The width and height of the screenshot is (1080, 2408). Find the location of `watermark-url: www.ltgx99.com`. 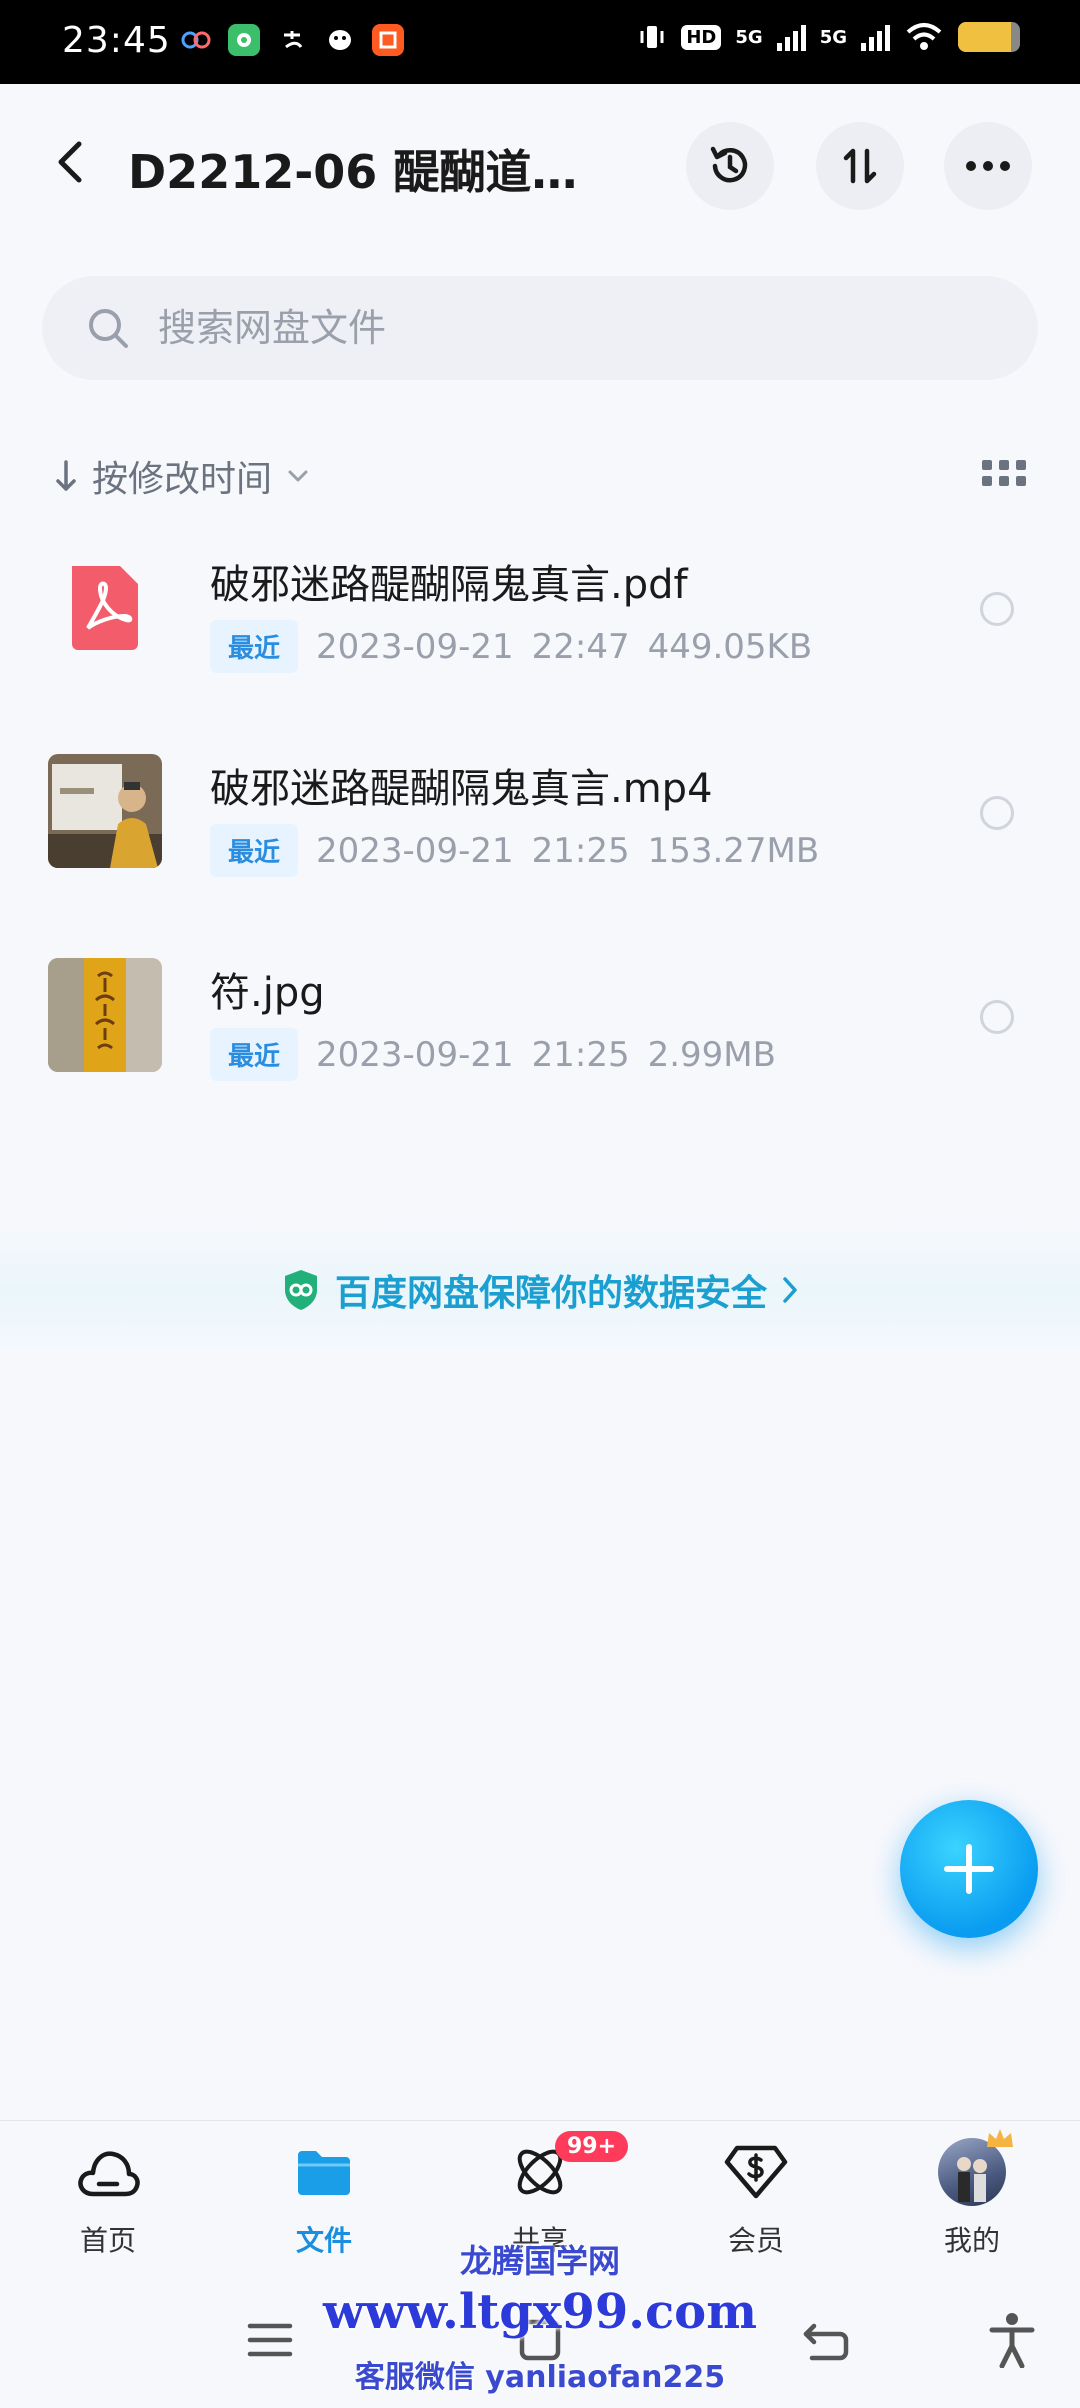

watermark-url: www.ltgx99.com is located at coordinates (540, 2312).